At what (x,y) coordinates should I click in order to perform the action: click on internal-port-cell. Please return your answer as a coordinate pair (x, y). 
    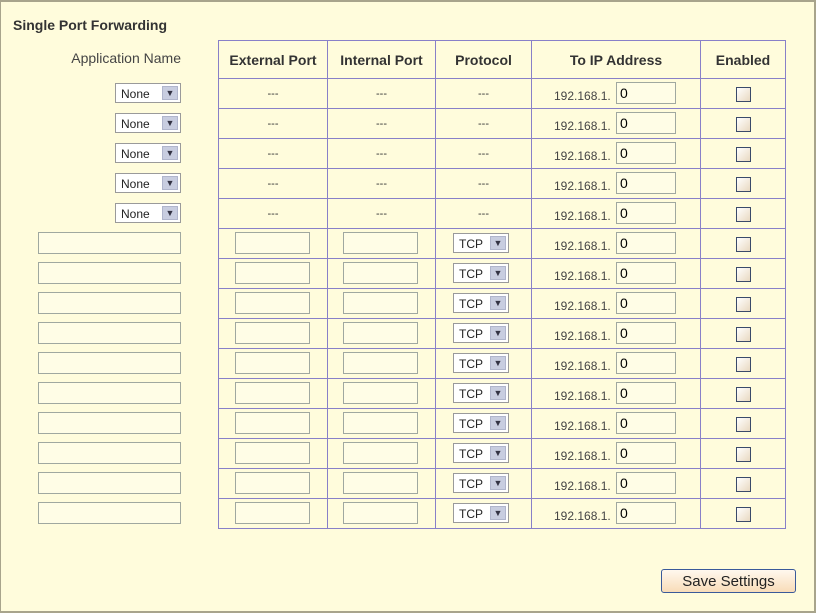
    Looking at the image, I should click on (381, 303).